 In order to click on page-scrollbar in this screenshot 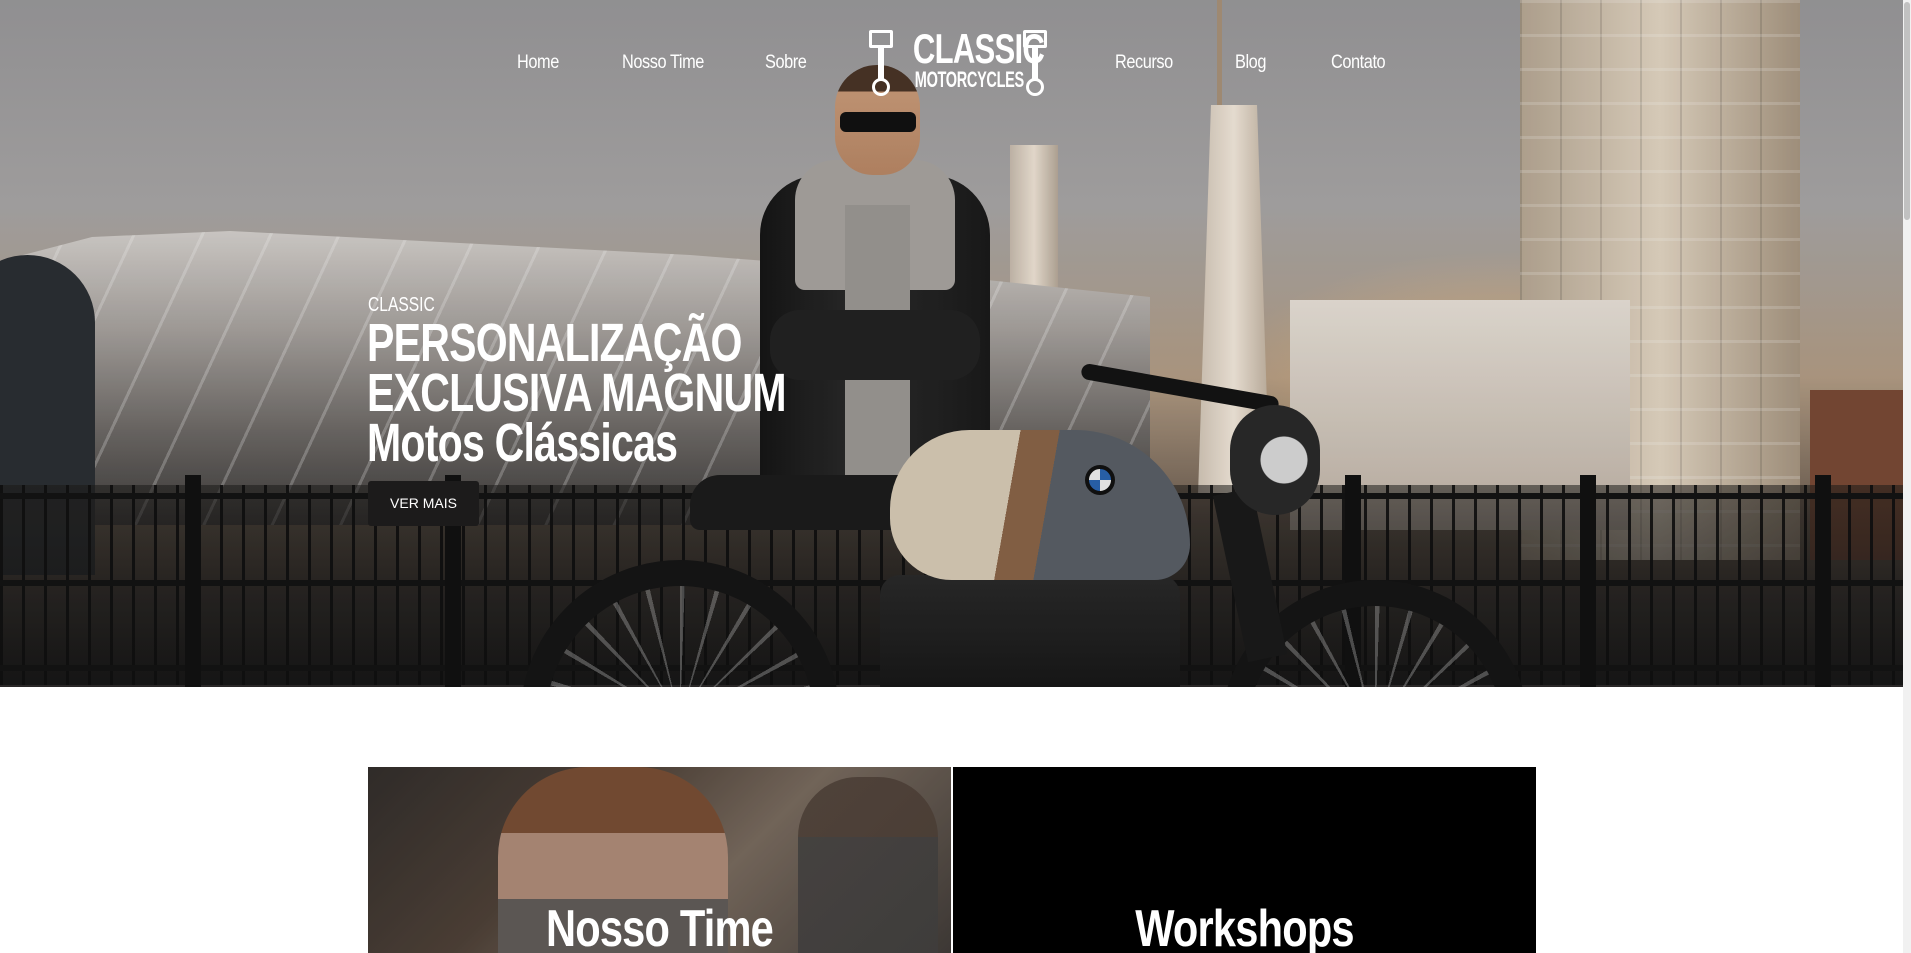, I will do `click(1907, 476)`.